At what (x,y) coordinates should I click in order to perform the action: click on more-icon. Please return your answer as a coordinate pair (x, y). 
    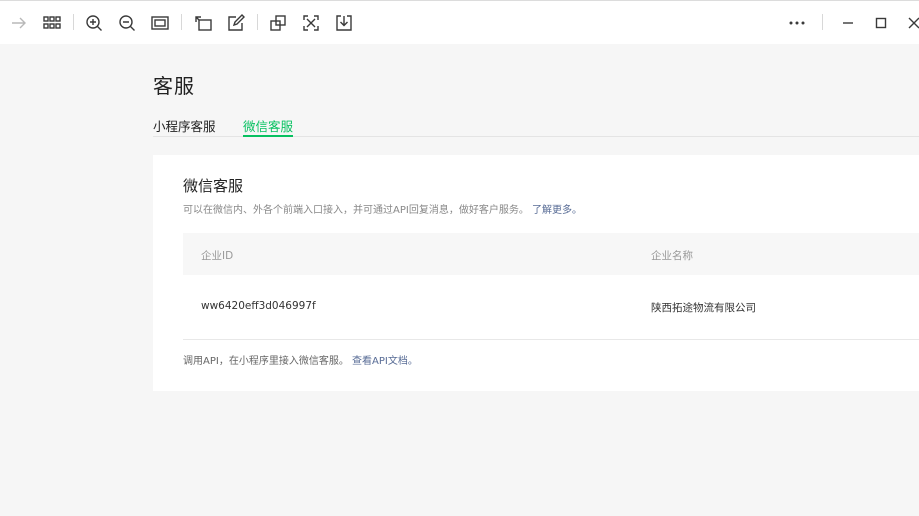
    Looking at the image, I should click on (797, 23).